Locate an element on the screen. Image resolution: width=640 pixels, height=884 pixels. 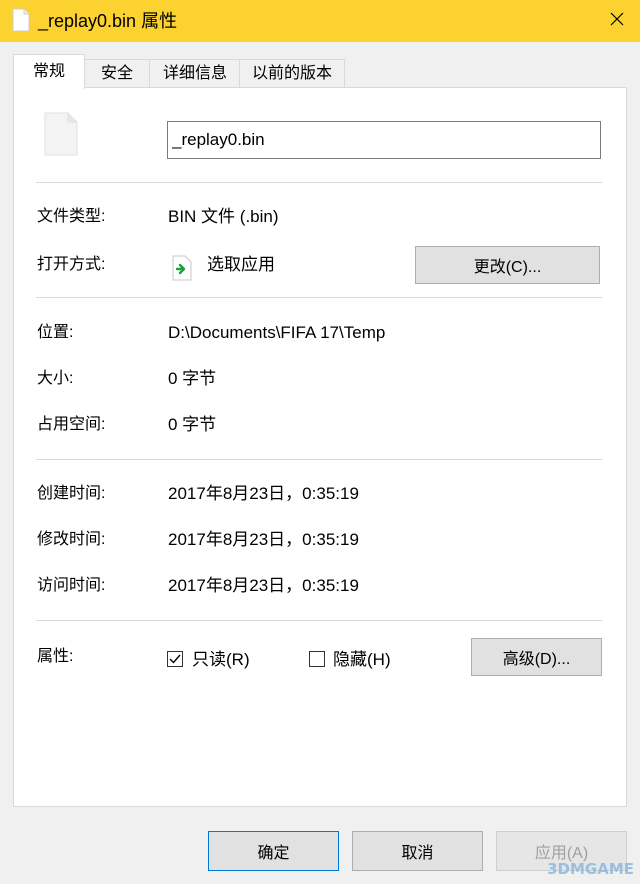
open-with-value: 选取应用 is located at coordinates (241, 264).